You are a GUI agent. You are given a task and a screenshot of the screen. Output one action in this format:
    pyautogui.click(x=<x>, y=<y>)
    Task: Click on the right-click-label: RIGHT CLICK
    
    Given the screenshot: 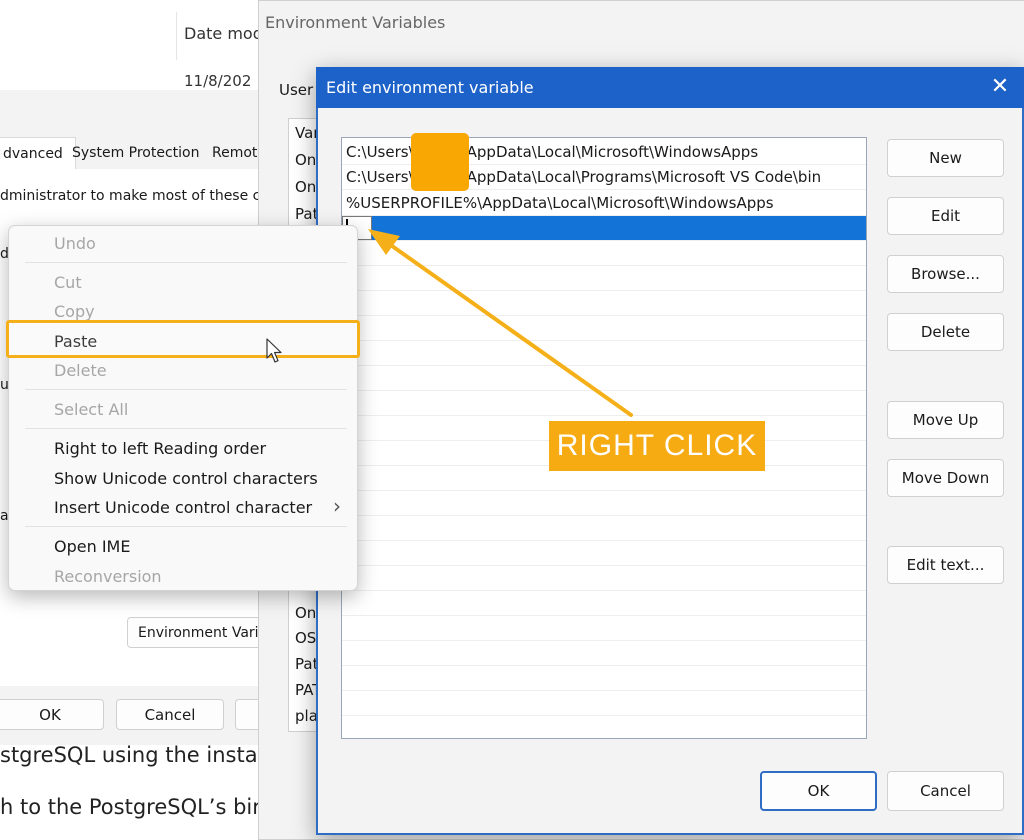 What is the action you would take?
    pyautogui.click(x=657, y=446)
    